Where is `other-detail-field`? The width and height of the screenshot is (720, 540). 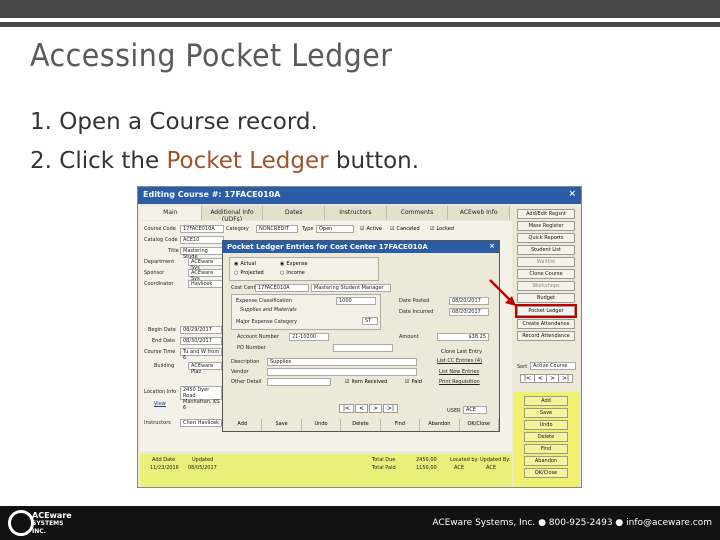
other-detail-field is located at coordinates (299, 382).